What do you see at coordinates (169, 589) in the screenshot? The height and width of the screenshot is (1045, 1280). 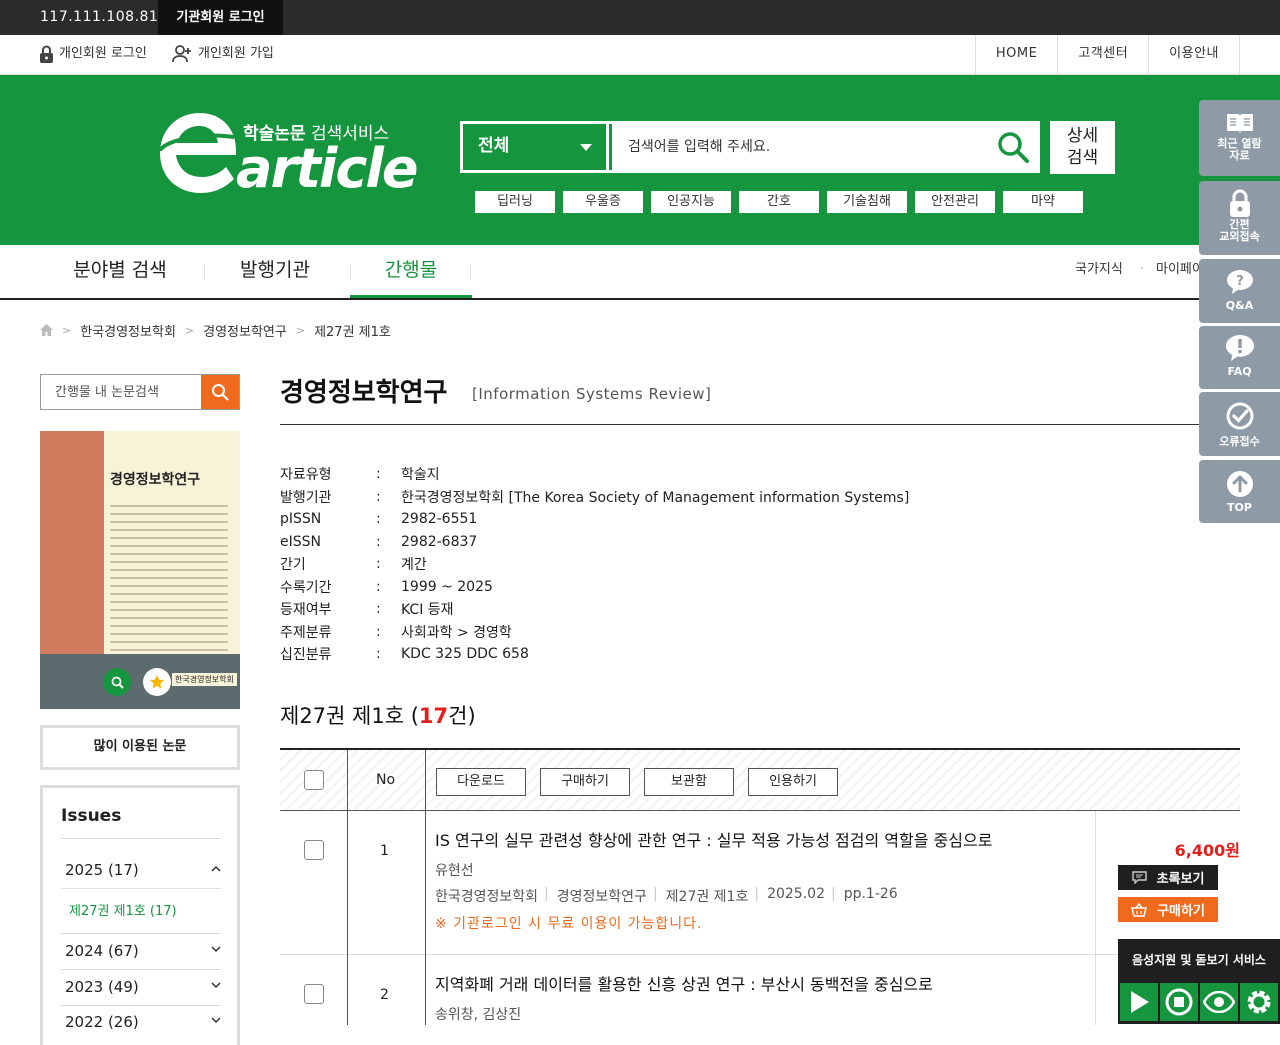 I see `cover-toc` at bounding box center [169, 589].